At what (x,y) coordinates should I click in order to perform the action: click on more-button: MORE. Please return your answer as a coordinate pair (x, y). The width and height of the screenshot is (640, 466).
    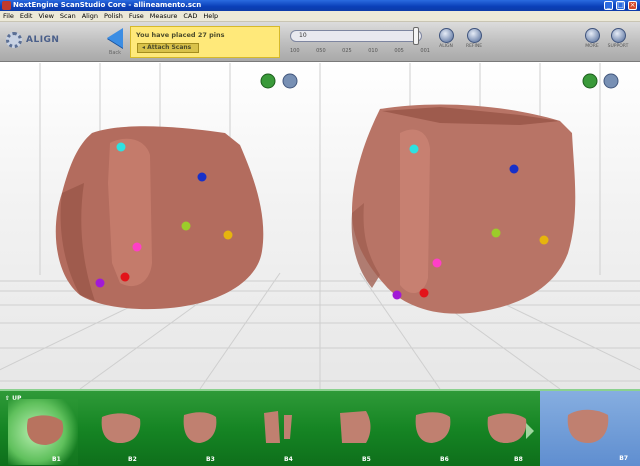
    Looking at the image, I should click on (592, 38).